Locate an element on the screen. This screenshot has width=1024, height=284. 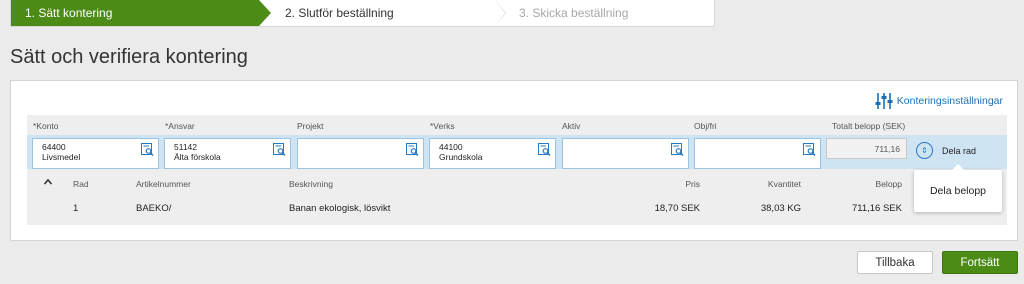
split-row-button: ⇕ Dela rad is located at coordinates (946, 150).